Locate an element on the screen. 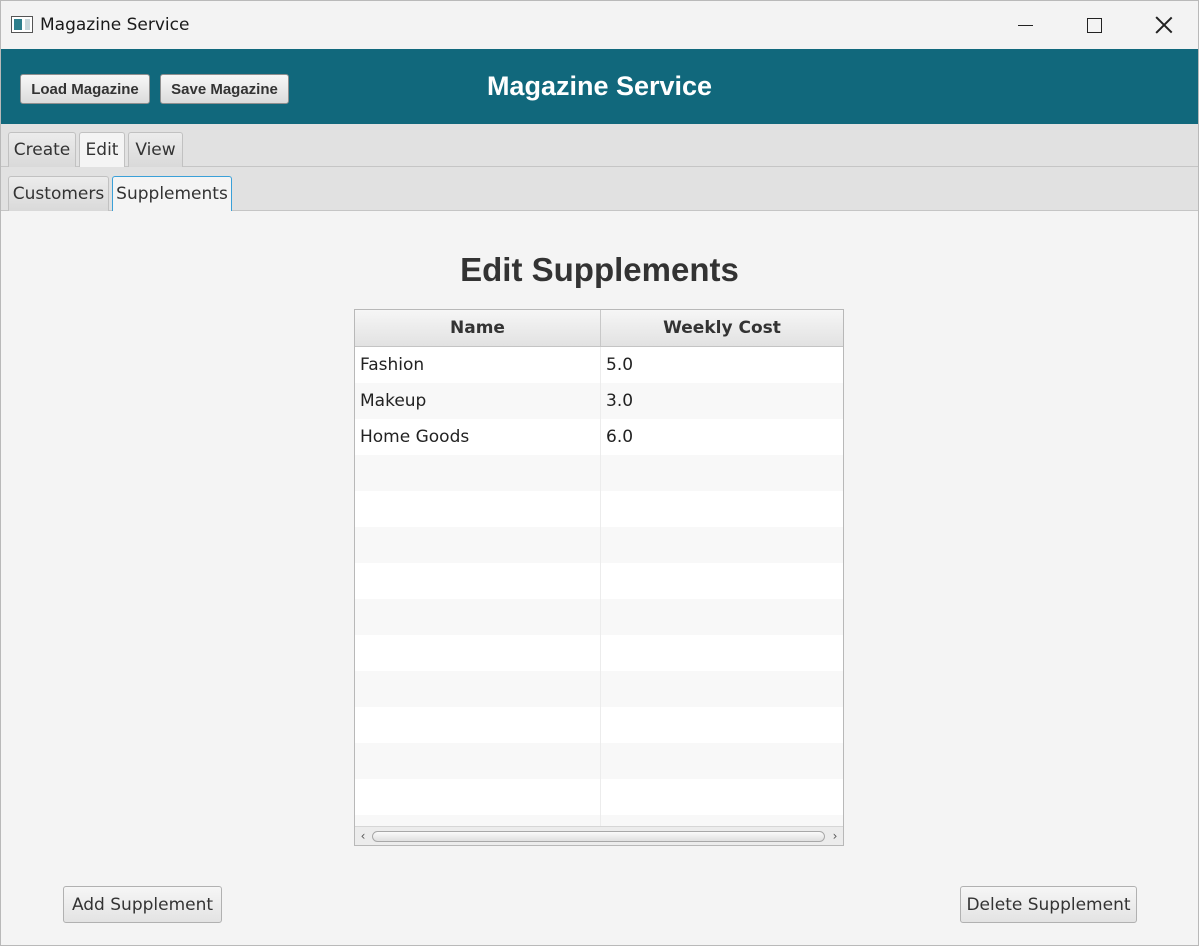  table-row: Makeup 3.0 is located at coordinates (599, 401).